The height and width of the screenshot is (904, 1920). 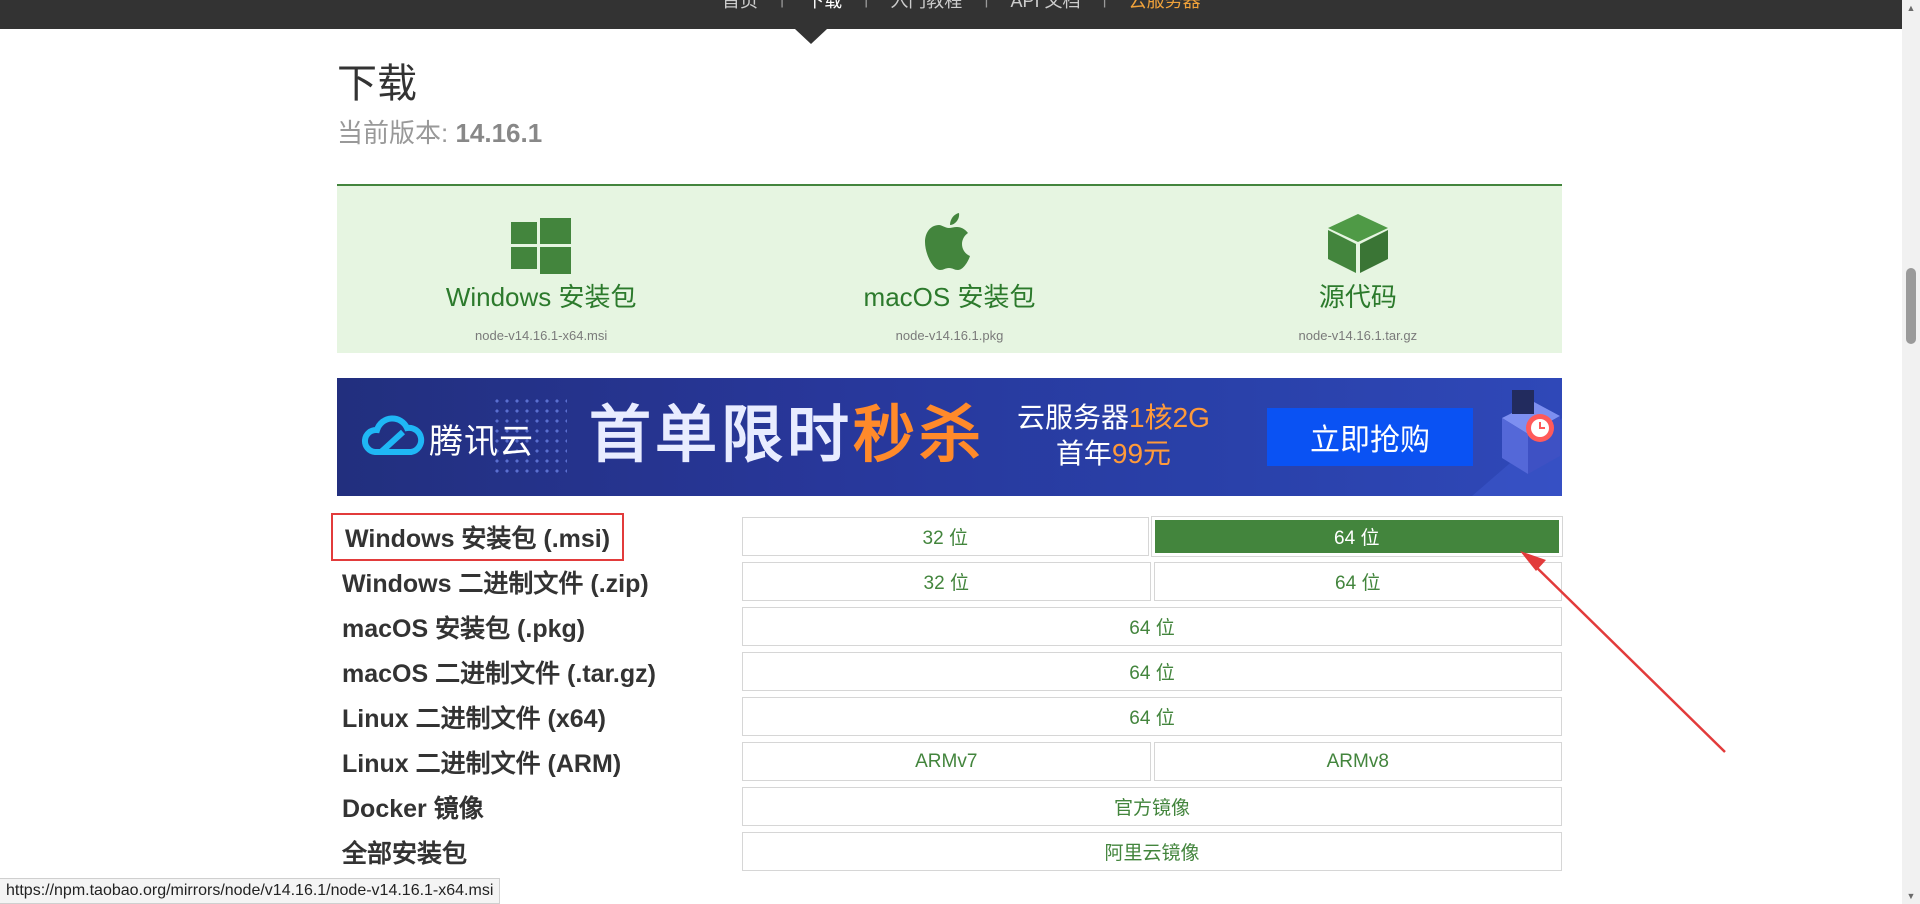 I want to click on table-row: Windows 安装包 (.msi) 32 位 64 位, so click(x=947, y=536).